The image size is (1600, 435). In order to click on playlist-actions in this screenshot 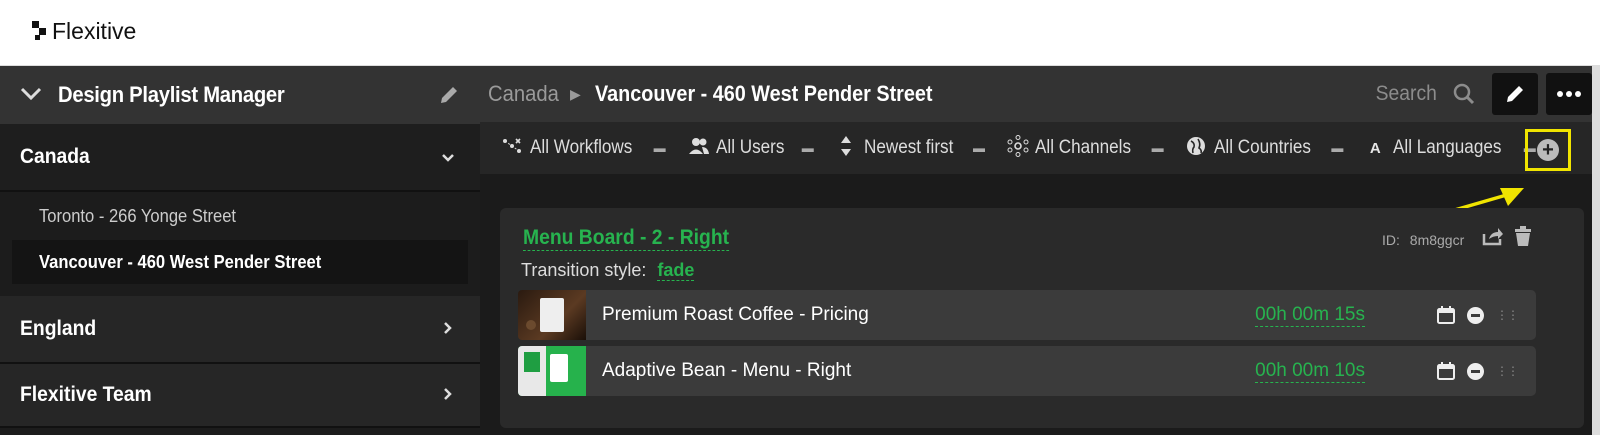, I will do `click(1507, 236)`.